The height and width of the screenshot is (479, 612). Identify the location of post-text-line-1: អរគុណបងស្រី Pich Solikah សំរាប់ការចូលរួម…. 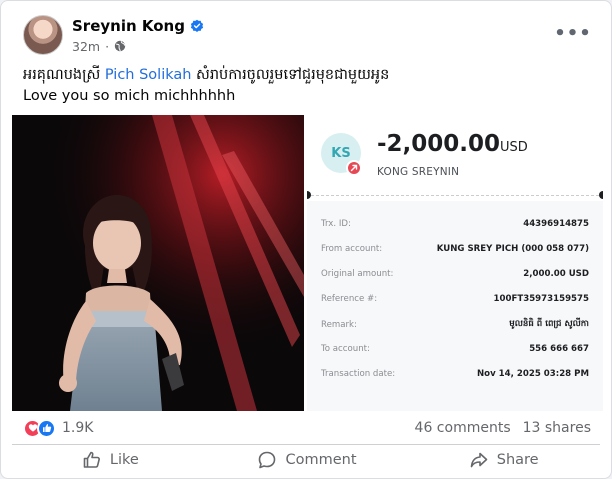
(308, 75).